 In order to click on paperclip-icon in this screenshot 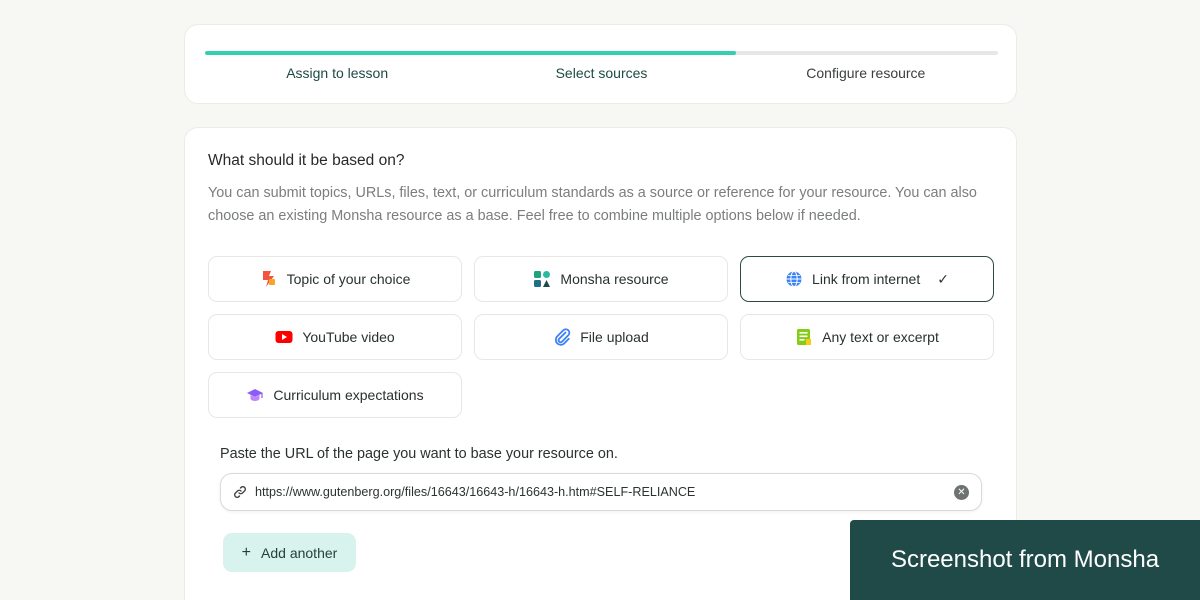, I will do `click(562, 337)`.